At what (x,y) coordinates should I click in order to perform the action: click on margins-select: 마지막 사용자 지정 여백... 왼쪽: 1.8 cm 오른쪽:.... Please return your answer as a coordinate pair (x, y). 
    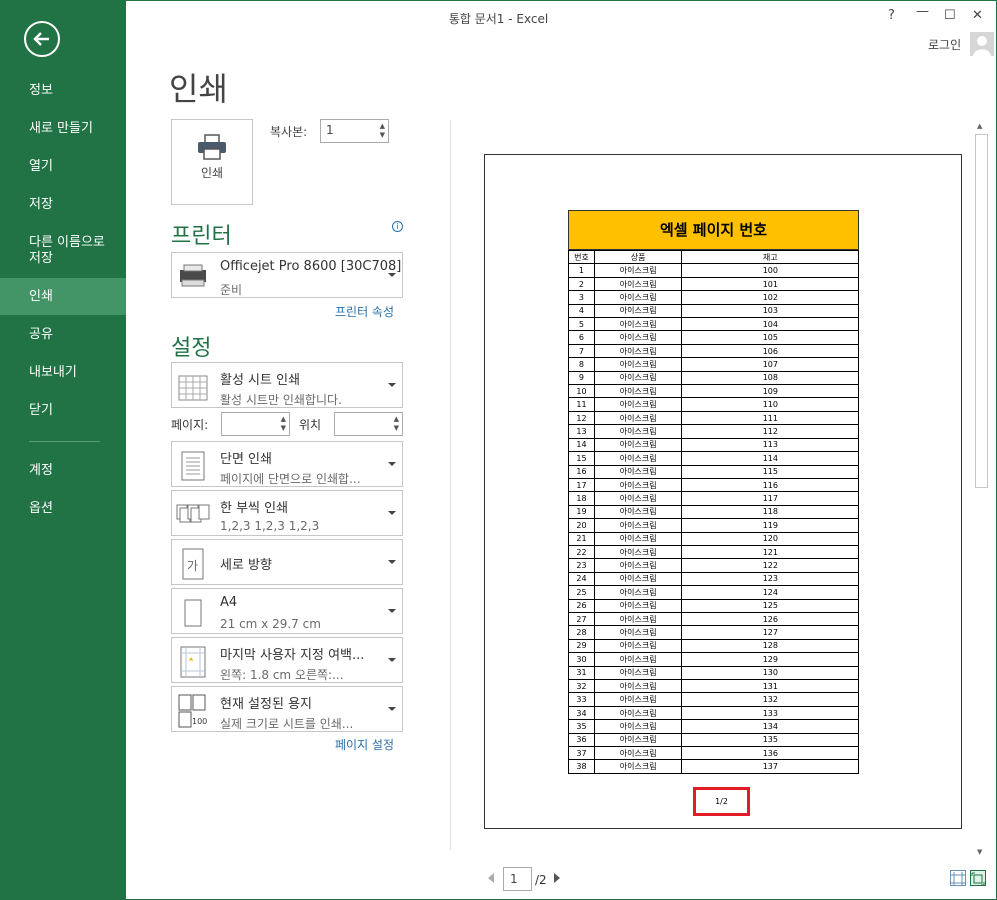
    Looking at the image, I should click on (287, 660).